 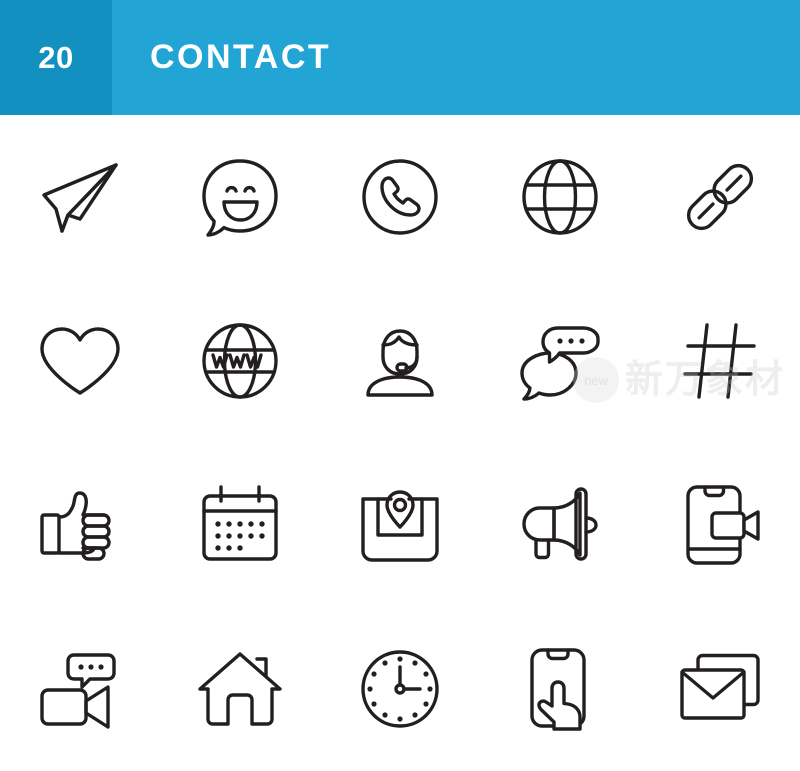 I want to click on header-count-value: 20, so click(x=56, y=57).